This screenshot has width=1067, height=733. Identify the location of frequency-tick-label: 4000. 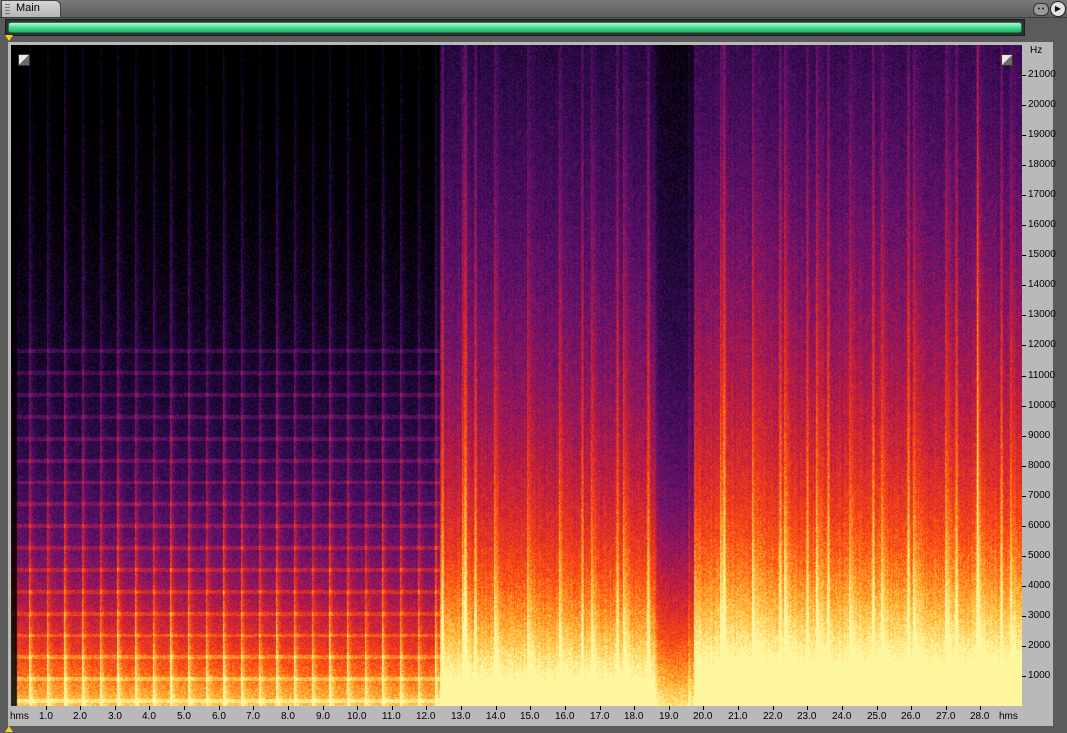
(1039, 585).